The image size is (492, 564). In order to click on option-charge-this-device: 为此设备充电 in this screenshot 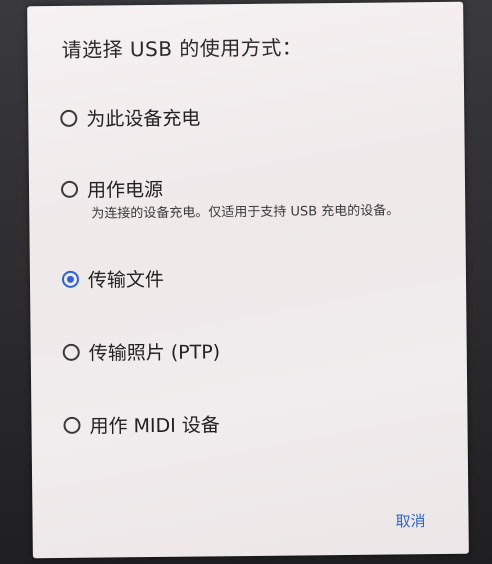, I will do `click(130, 117)`.